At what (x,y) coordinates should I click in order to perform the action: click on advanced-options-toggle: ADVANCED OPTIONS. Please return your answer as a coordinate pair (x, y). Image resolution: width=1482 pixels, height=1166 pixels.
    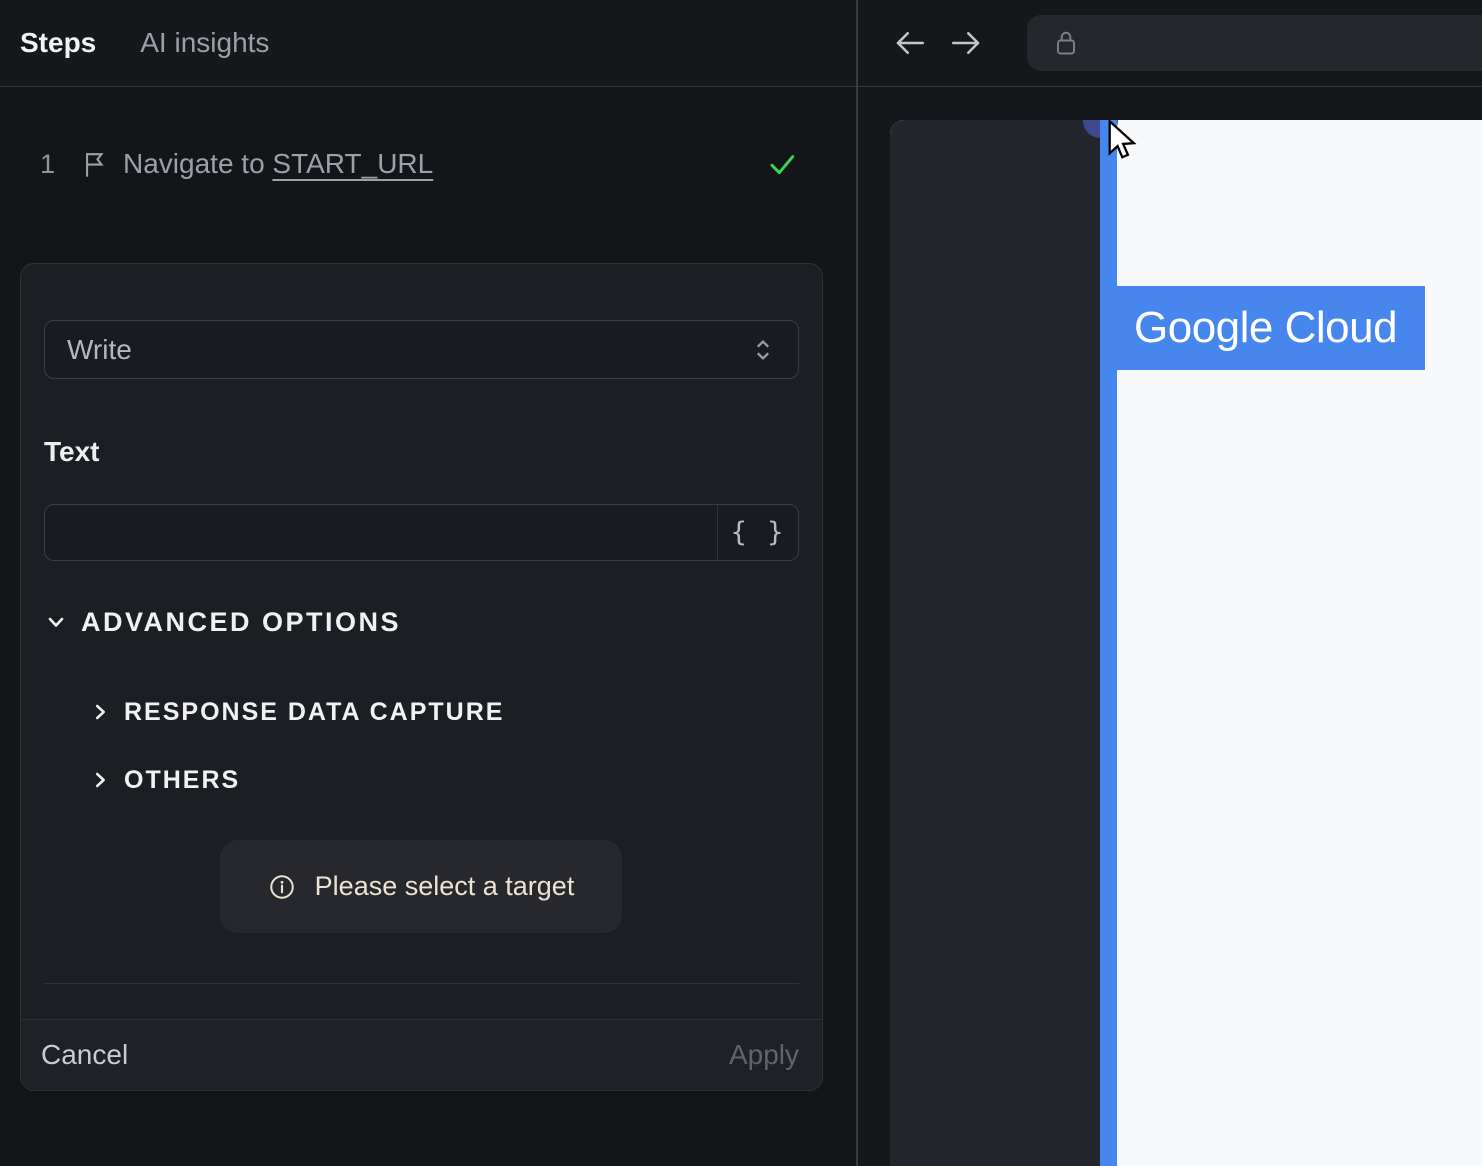
    Looking at the image, I should click on (222, 622).